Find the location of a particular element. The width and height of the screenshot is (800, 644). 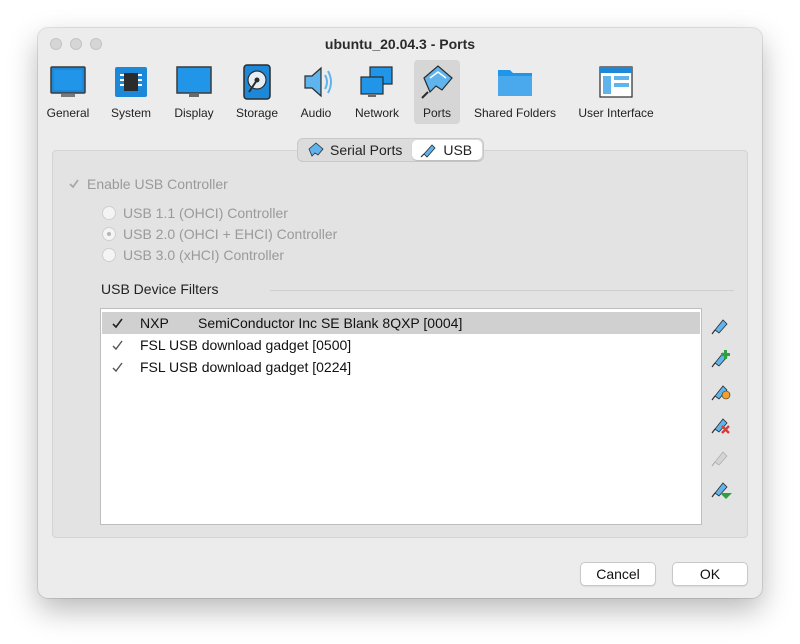

tab-label: Display is located at coordinates (194, 113).